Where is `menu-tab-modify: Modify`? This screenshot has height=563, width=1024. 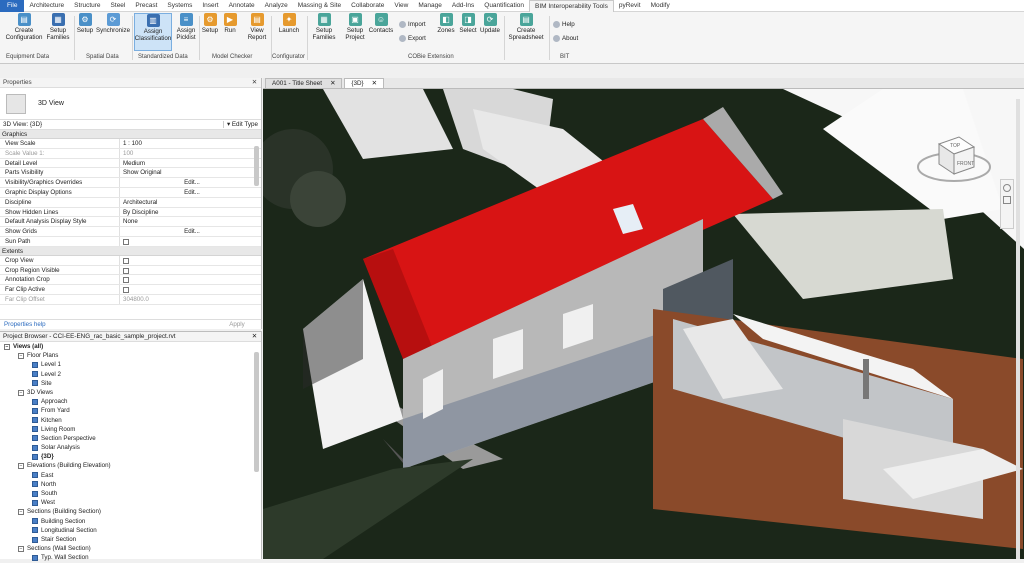 menu-tab-modify: Modify is located at coordinates (660, 6).